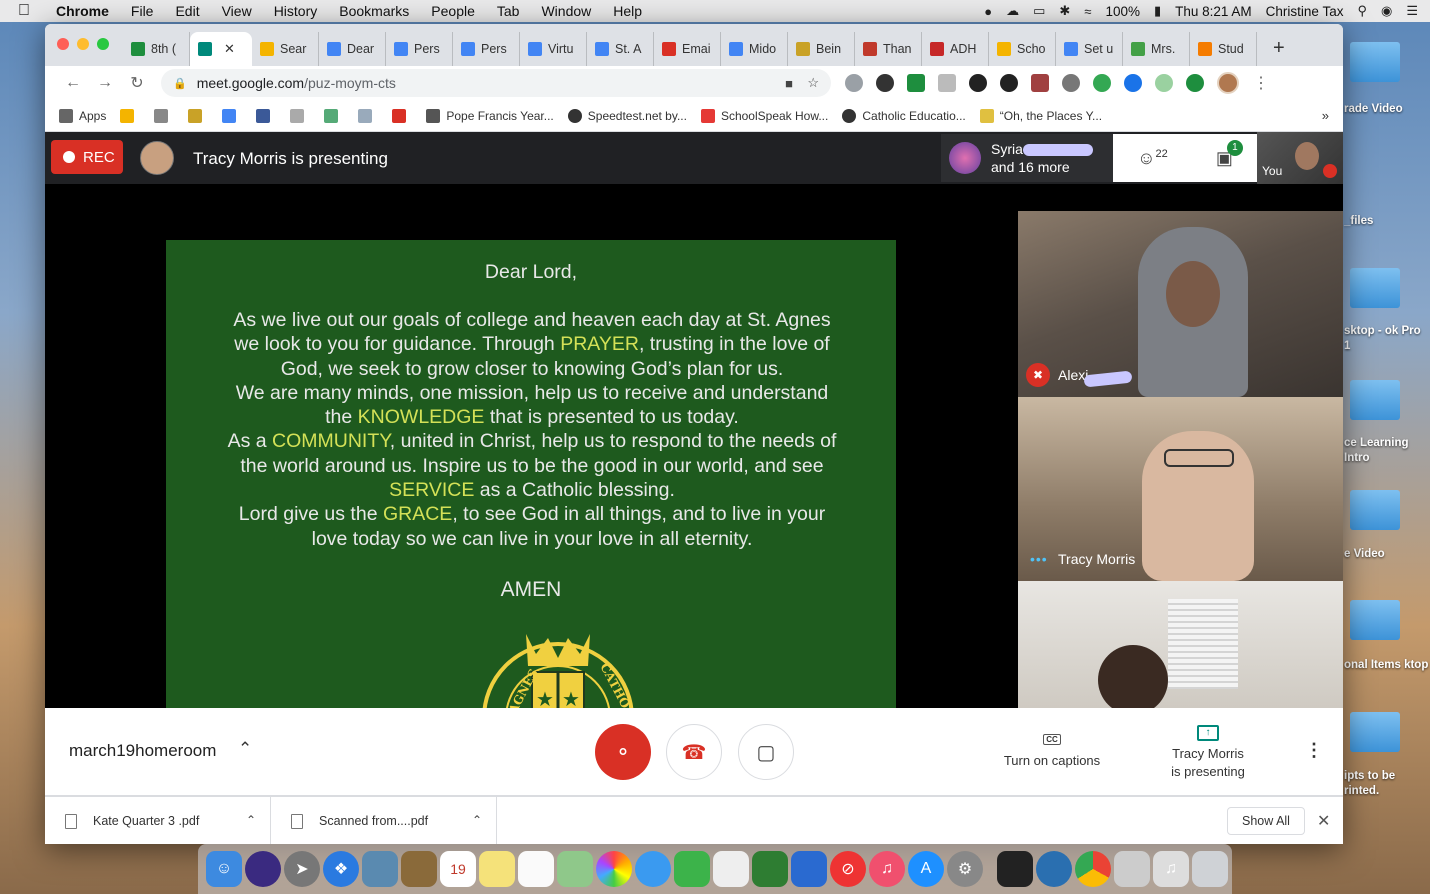 This screenshot has width=1430, height=894. What do you see at coordinates (402, 115) in the screenshot?
I see `gmail-icon` at bounding box center [402, 115].